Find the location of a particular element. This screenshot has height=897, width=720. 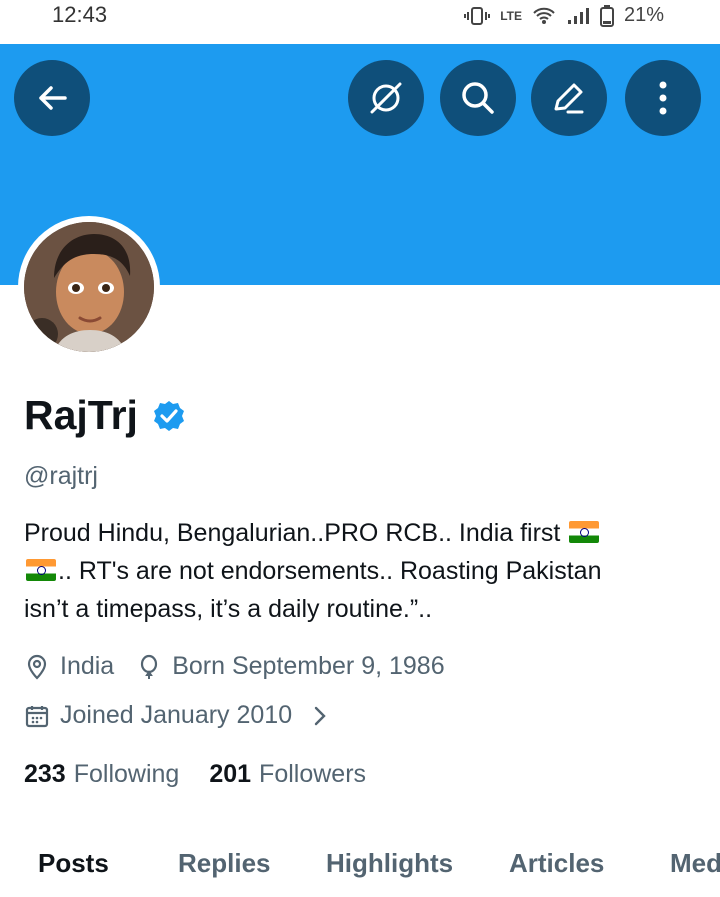

grok-icon is located at coordinates (386, 98).